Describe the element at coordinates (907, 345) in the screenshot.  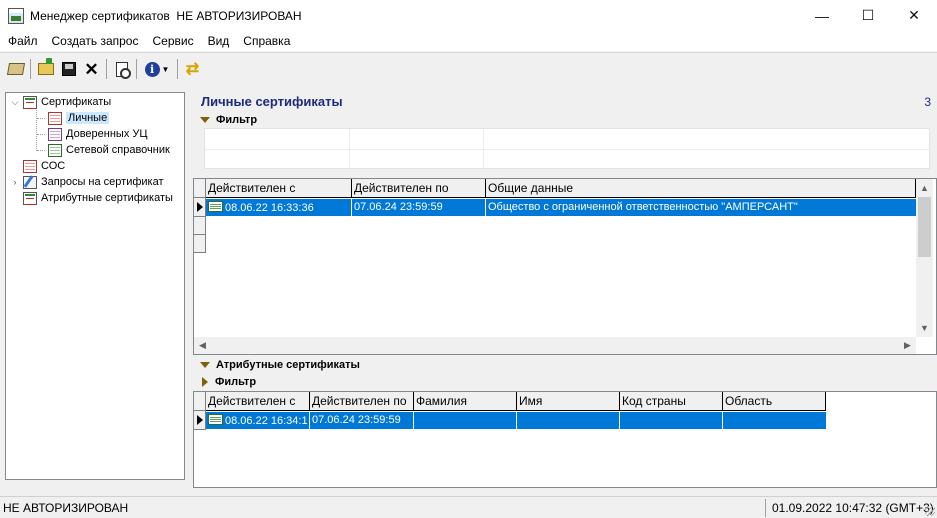
I see `scroll-right-icon: ▶` at that location.